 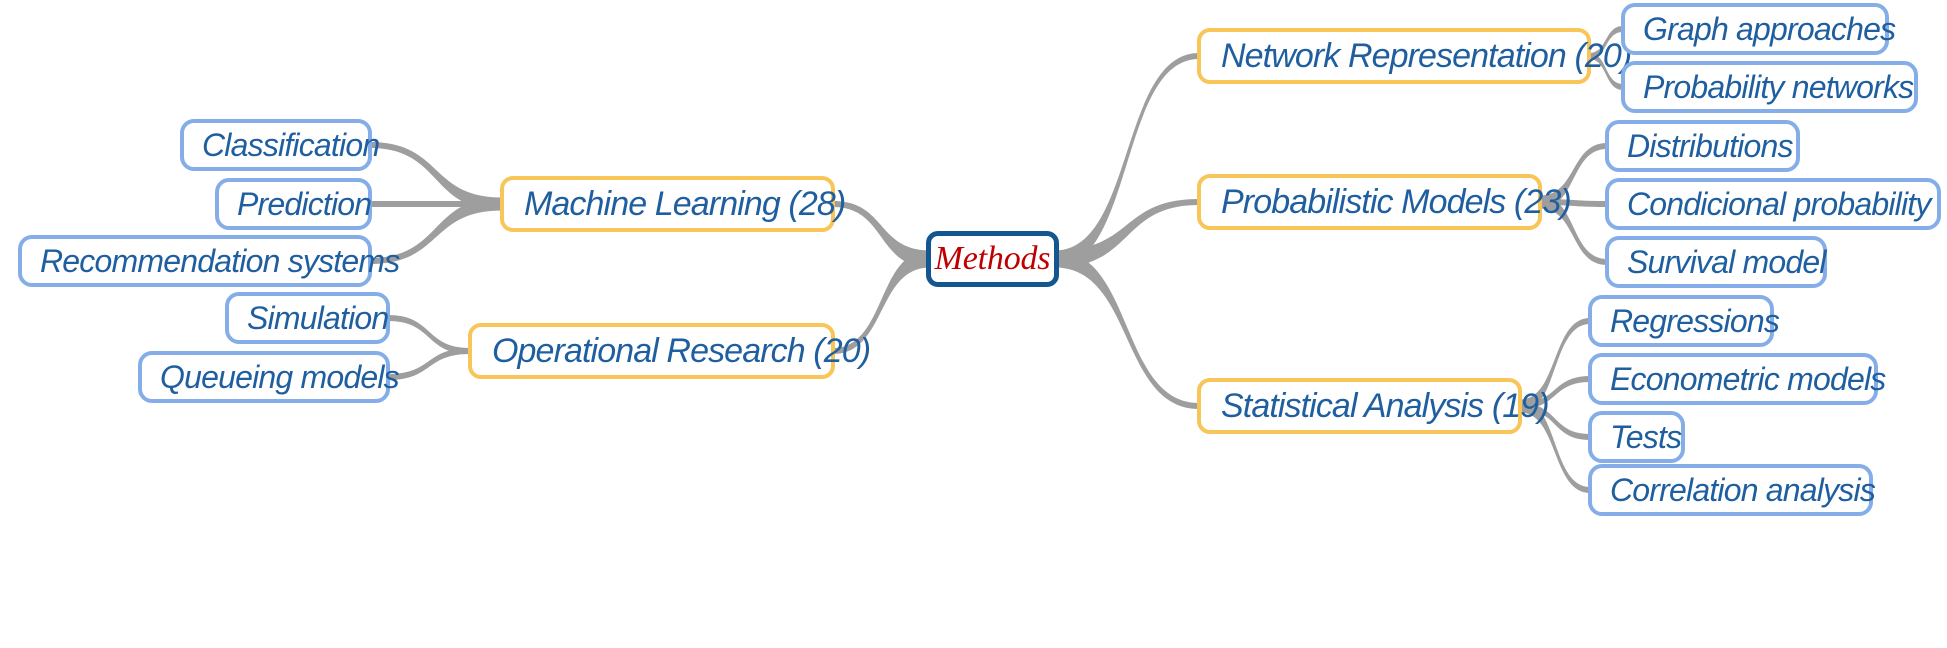 I want to click on node-leaf-queueing-models-label: Queueing models, so click(x=280, y=377).